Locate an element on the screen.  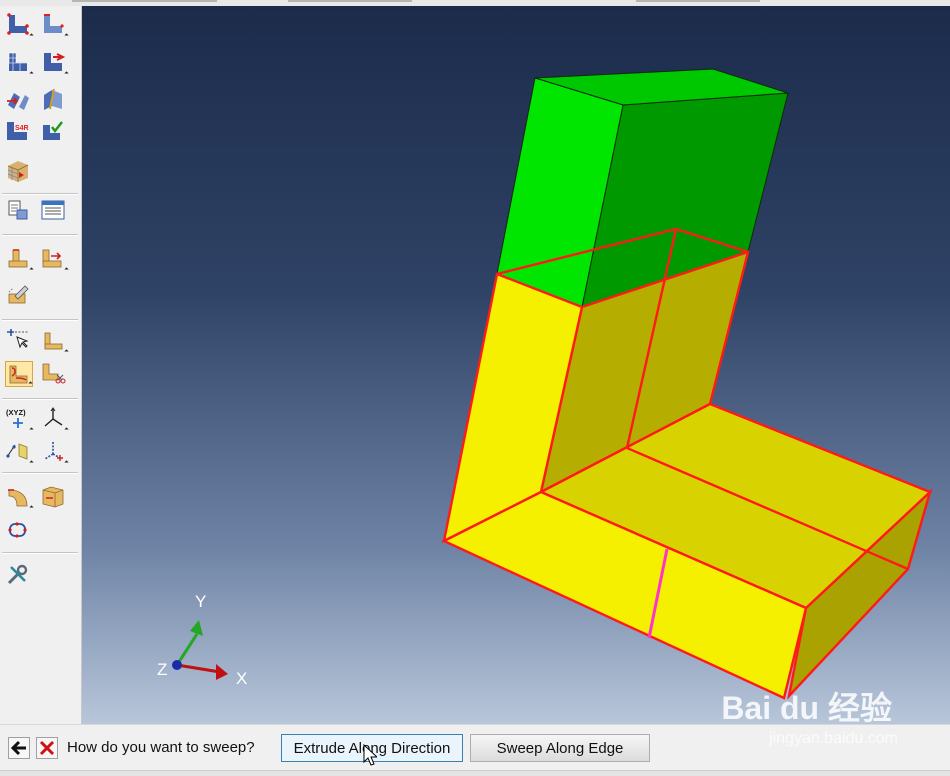
datum-triad-icon is located at coordinates (54, 452).